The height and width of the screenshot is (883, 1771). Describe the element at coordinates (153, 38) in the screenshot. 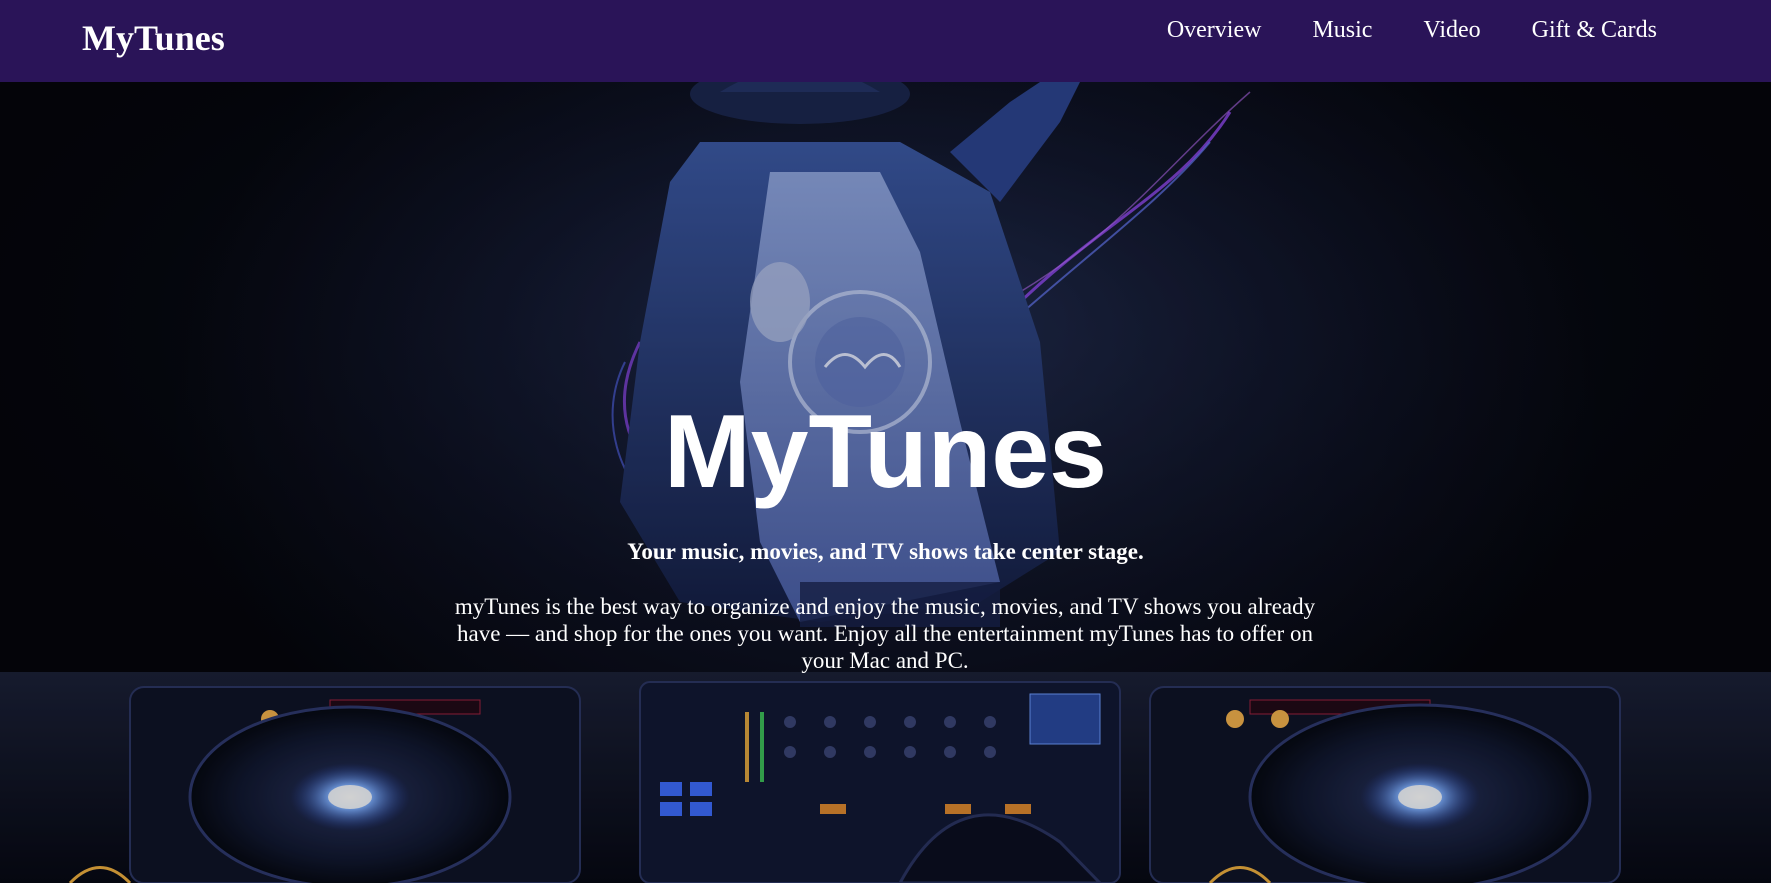

I see `brand-logo: MyTunes` at that location.